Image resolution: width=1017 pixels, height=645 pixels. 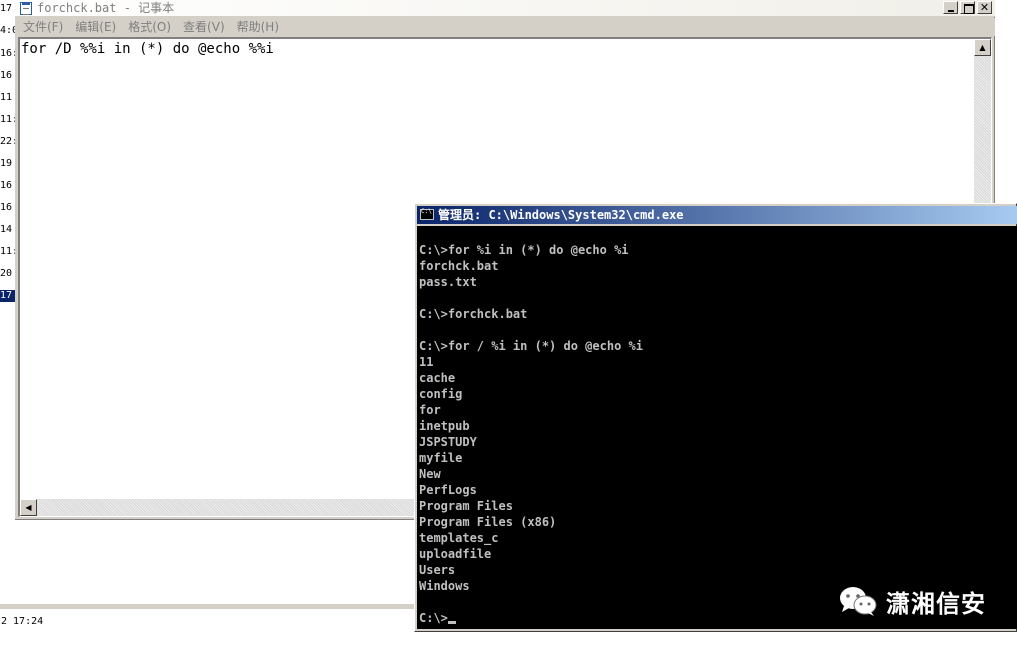 I want to click on maximize-button, so click(x=967, y=7).